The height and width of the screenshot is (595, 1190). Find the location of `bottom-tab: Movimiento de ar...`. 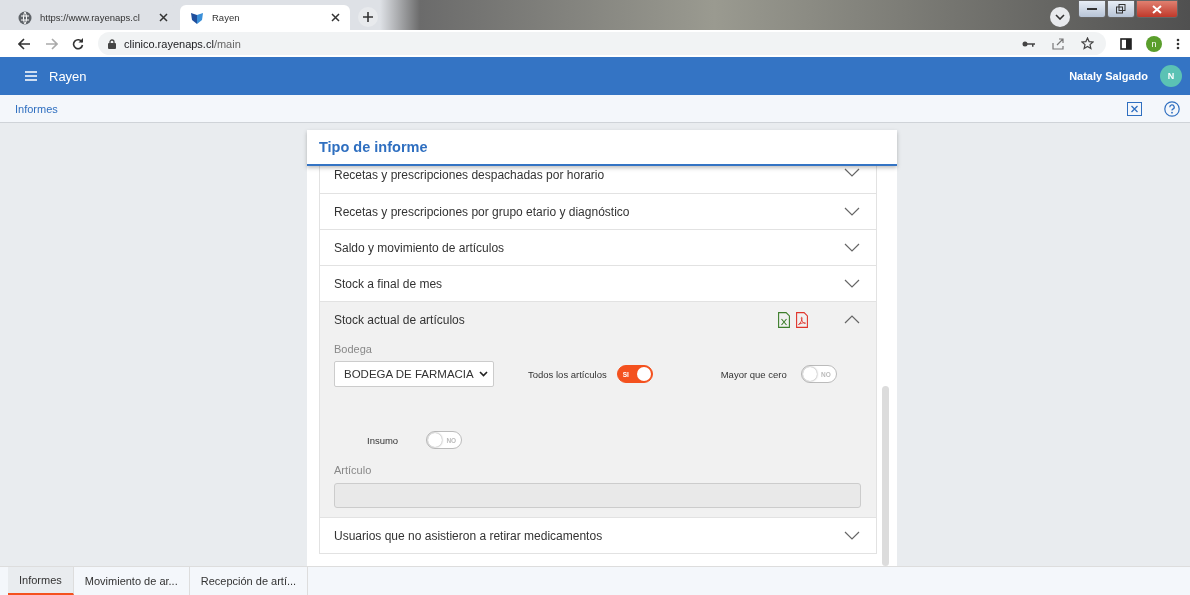

bottom-tab: Movimiento de ar... is located at coordinates (131, 581).